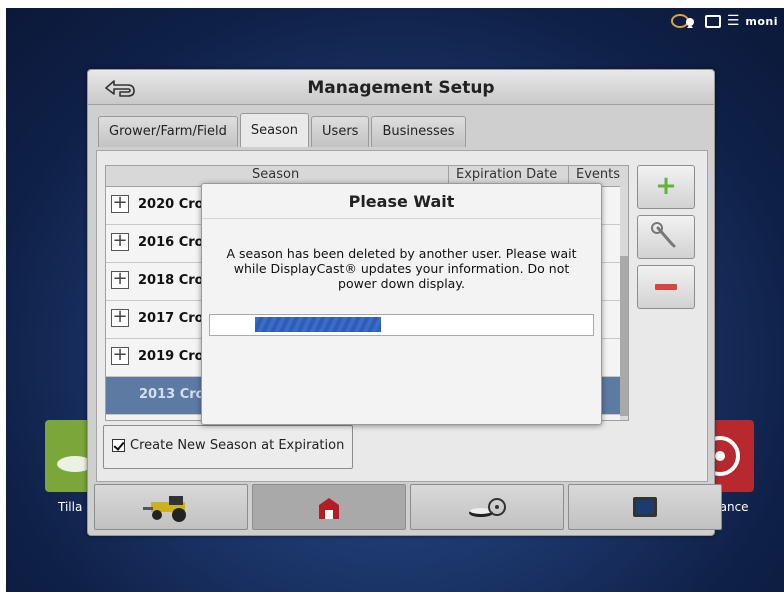 This screenshot has width=784, height=592. What do you see at coordinates (276, 174) in the screenshot?
I see `header-season: Season` at bounding box center [276, 174].